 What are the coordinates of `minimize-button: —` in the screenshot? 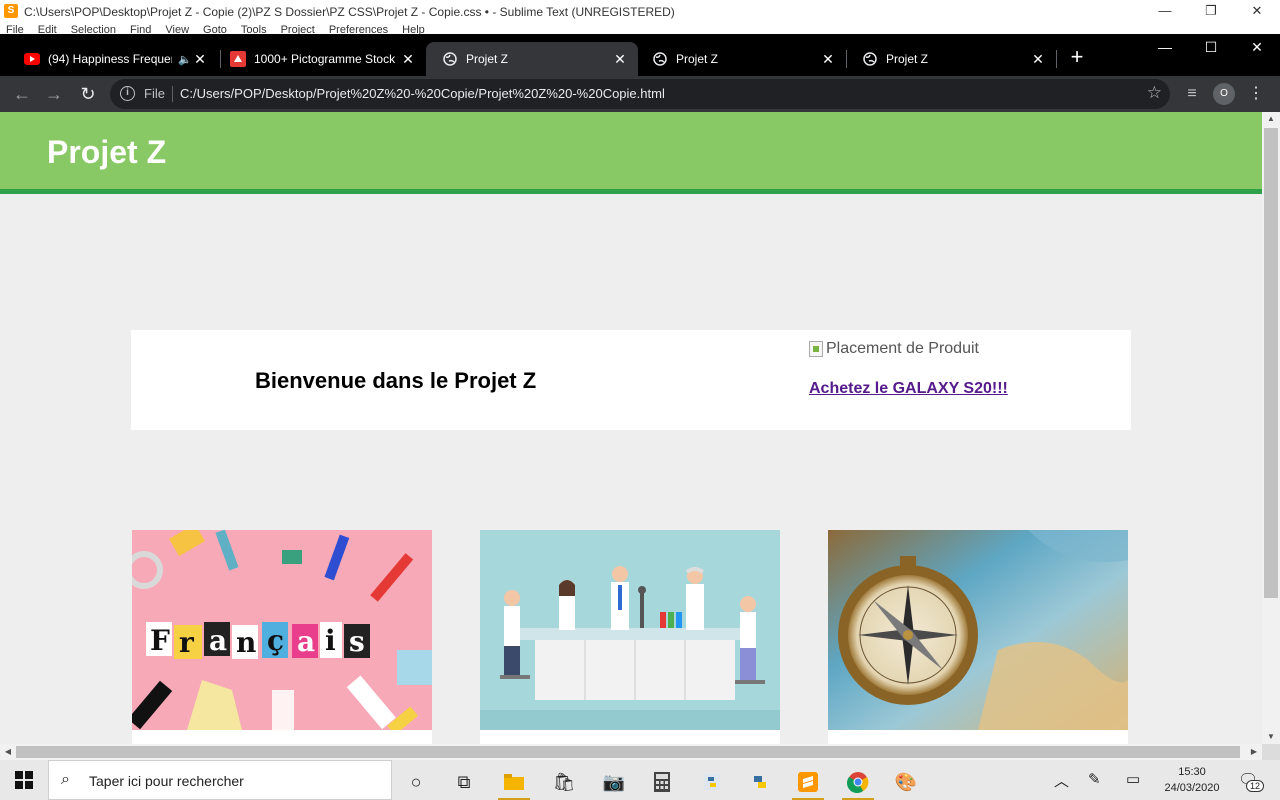 It's located at (1165, 47).